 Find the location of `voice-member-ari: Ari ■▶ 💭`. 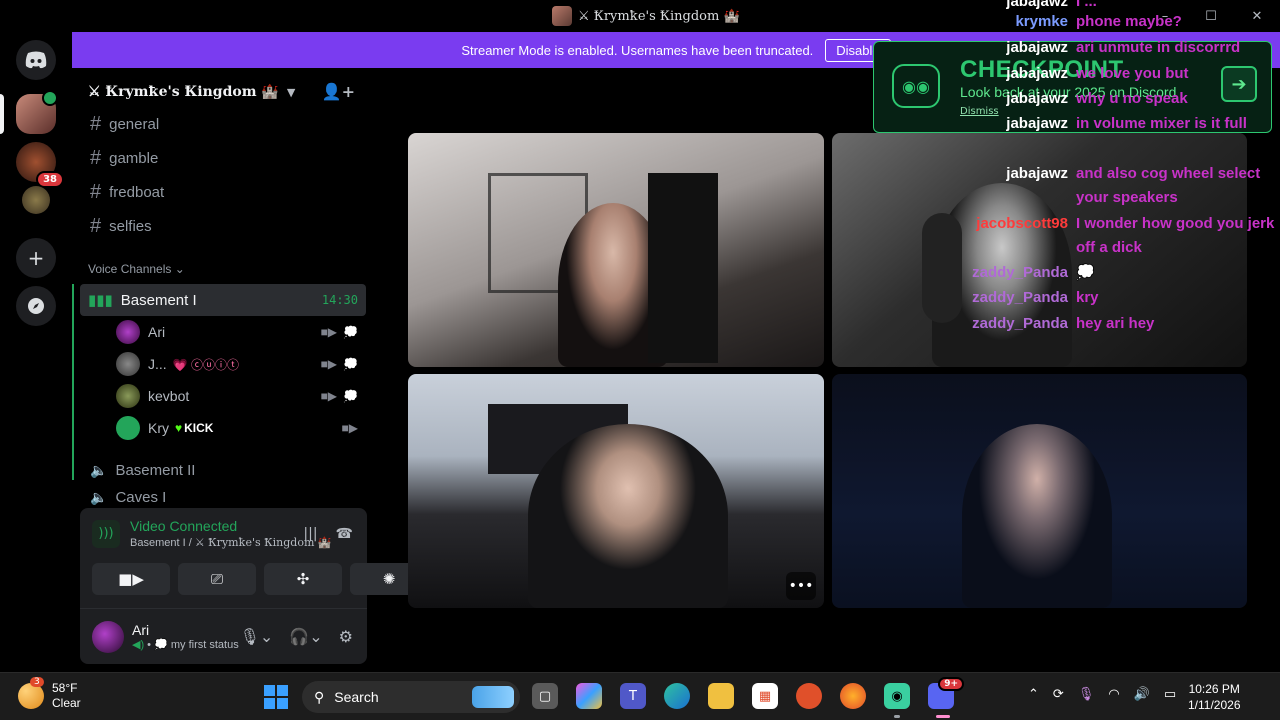

voice-member-ari: Ari ■▶ 💭 is located at coordinates (241, 332).